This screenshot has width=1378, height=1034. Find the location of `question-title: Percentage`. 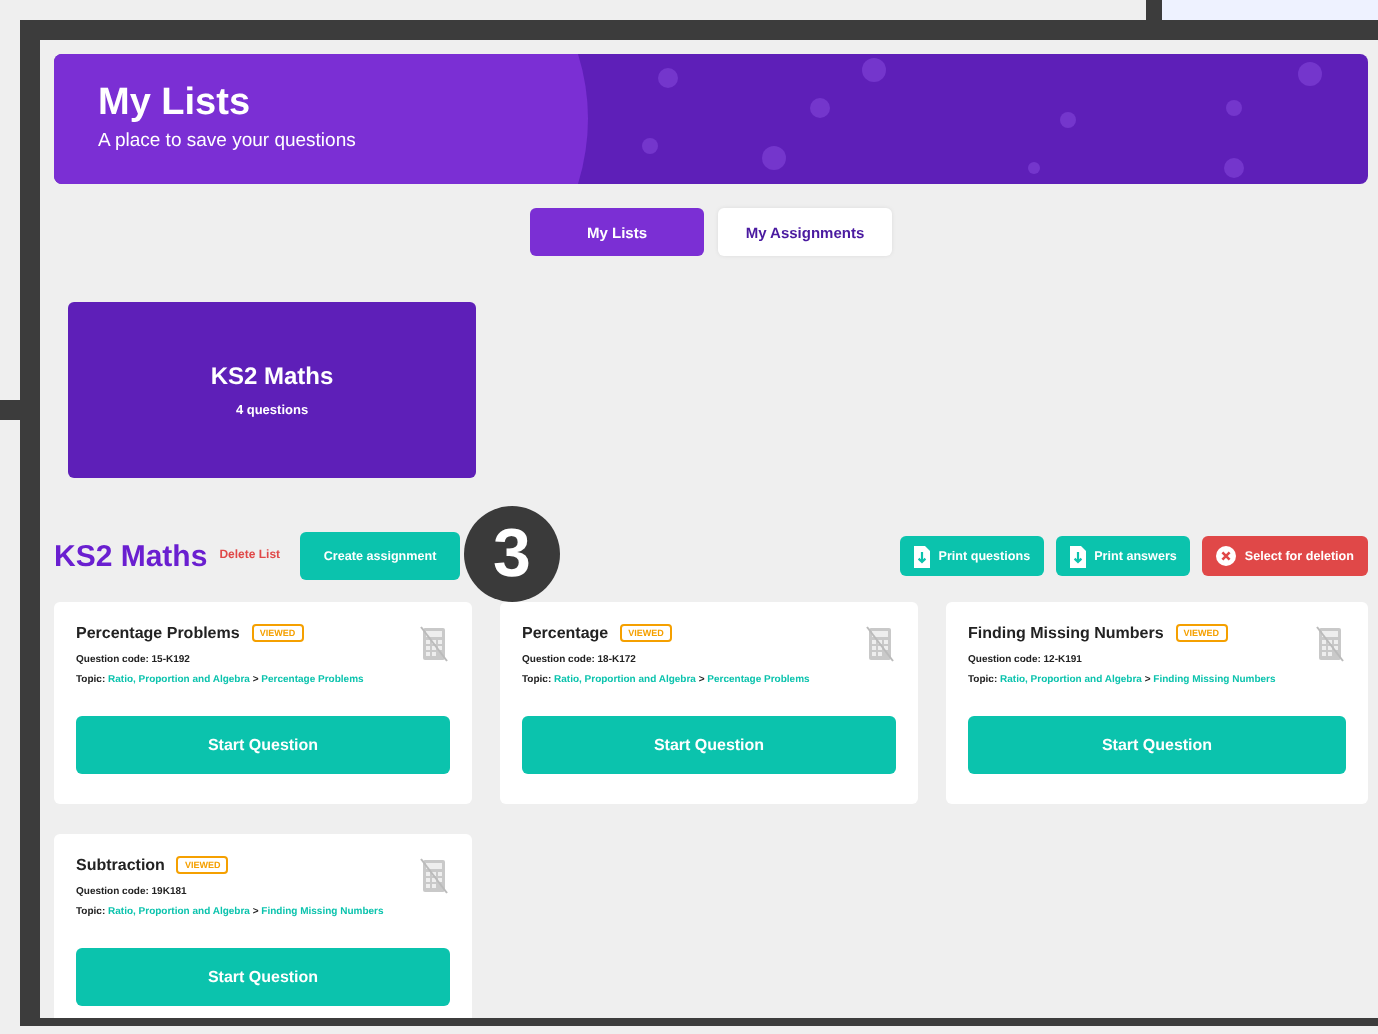

question-title: Percentage is located at coordinates (565, 633).